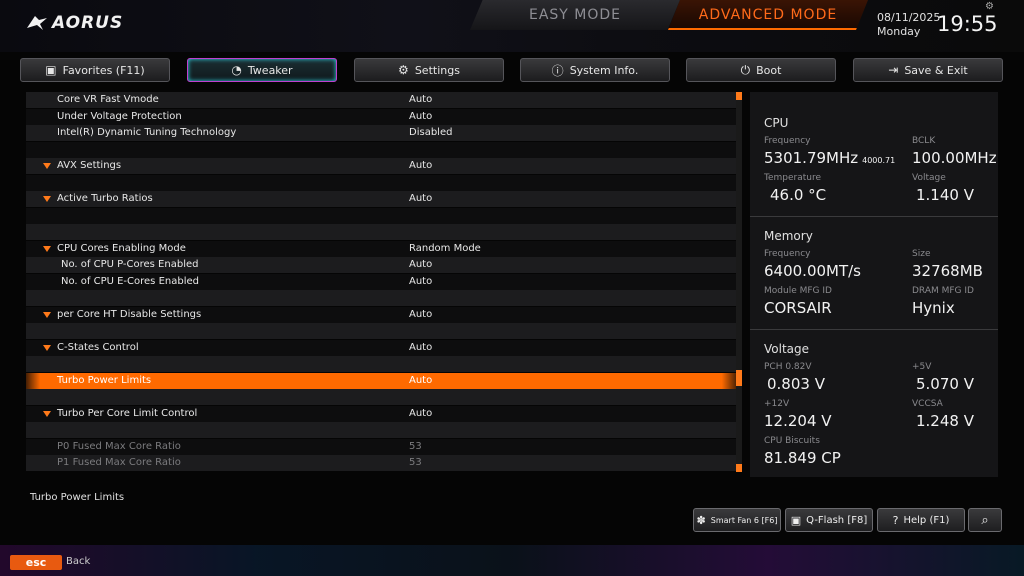  What do you see at coordinates (798, 291) in the screenshot?
I see `module-mfg-label: Module MFG ID` at bounding box center [798, 291].